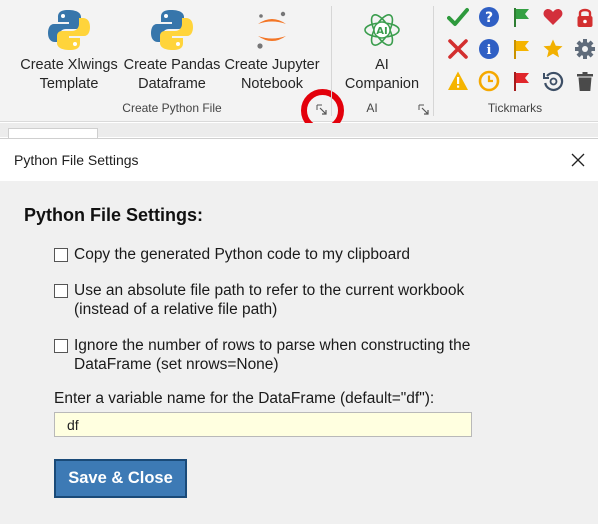 The image size is (598, 524). Describe the element at coordinates (272, 74) in the screenshot. I see `create-jupyter-notebook-label: Create Jupyter Notebook` at that location.